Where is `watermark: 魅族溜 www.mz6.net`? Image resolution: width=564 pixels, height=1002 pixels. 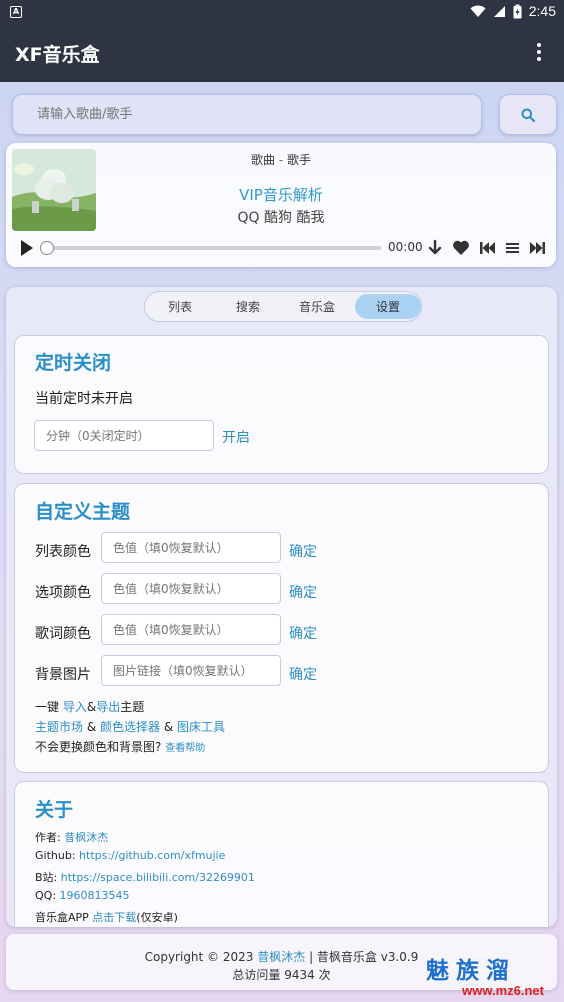
watermark: 魅族溜 www.mz6.net is located at coordinates (488, 979).